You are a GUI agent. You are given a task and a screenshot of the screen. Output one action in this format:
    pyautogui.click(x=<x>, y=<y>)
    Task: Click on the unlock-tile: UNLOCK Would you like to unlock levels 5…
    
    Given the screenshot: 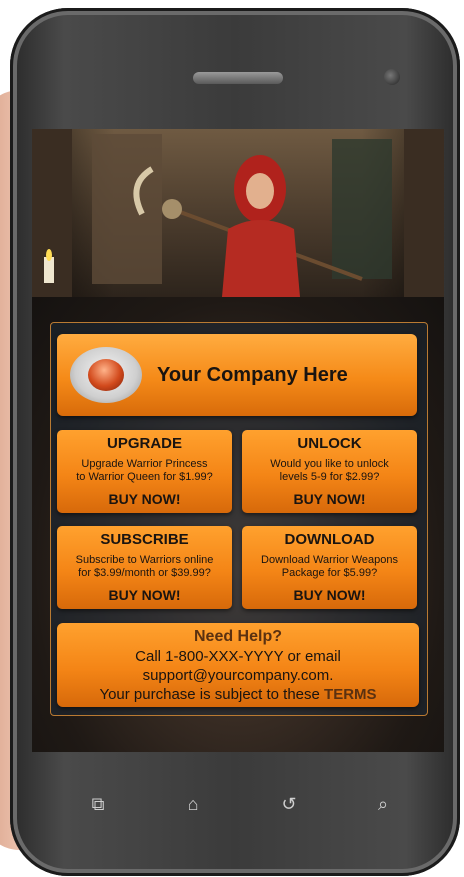 What is the action you would take?
    pyautogui.click(x=329, y=471)
    